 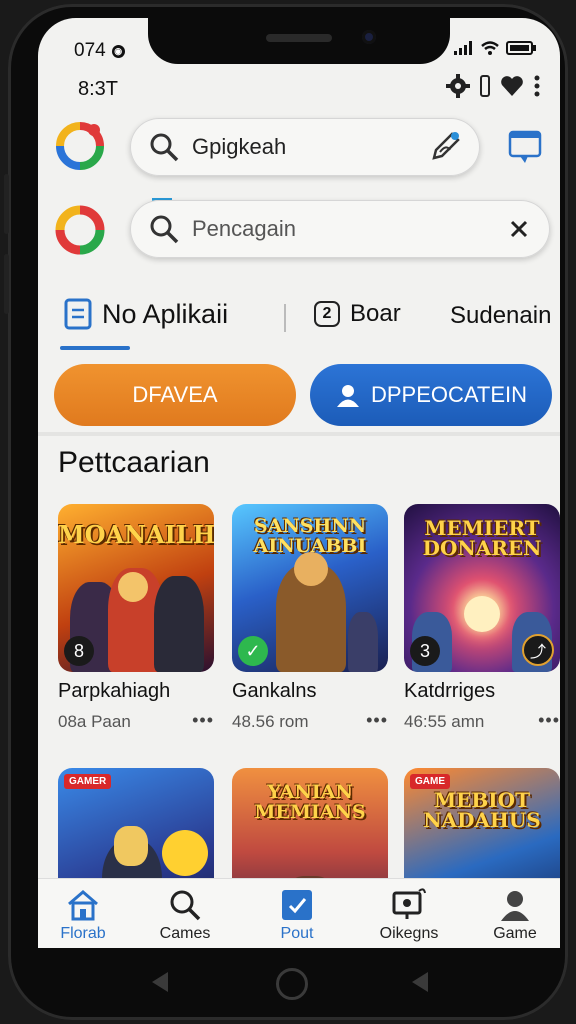 What do you see at coordinates (274, 691) in the screenshot?
I see `game-title: Gankalns` at bounding box center [274, 691].